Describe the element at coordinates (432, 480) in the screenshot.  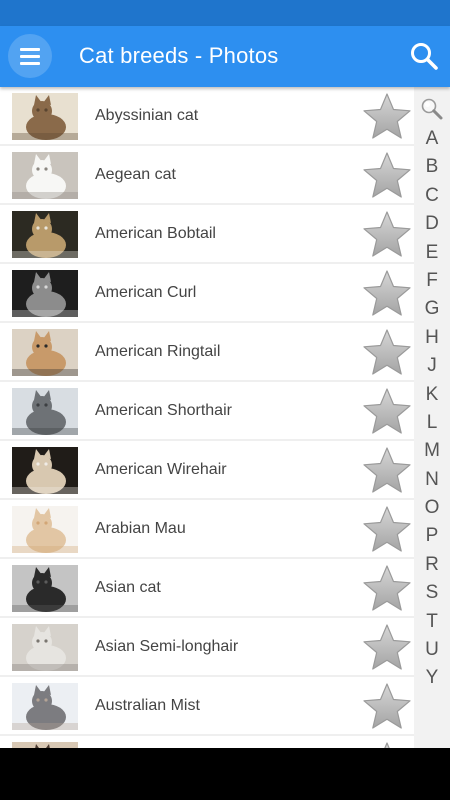
I see `index-letter-n: N` at that location.